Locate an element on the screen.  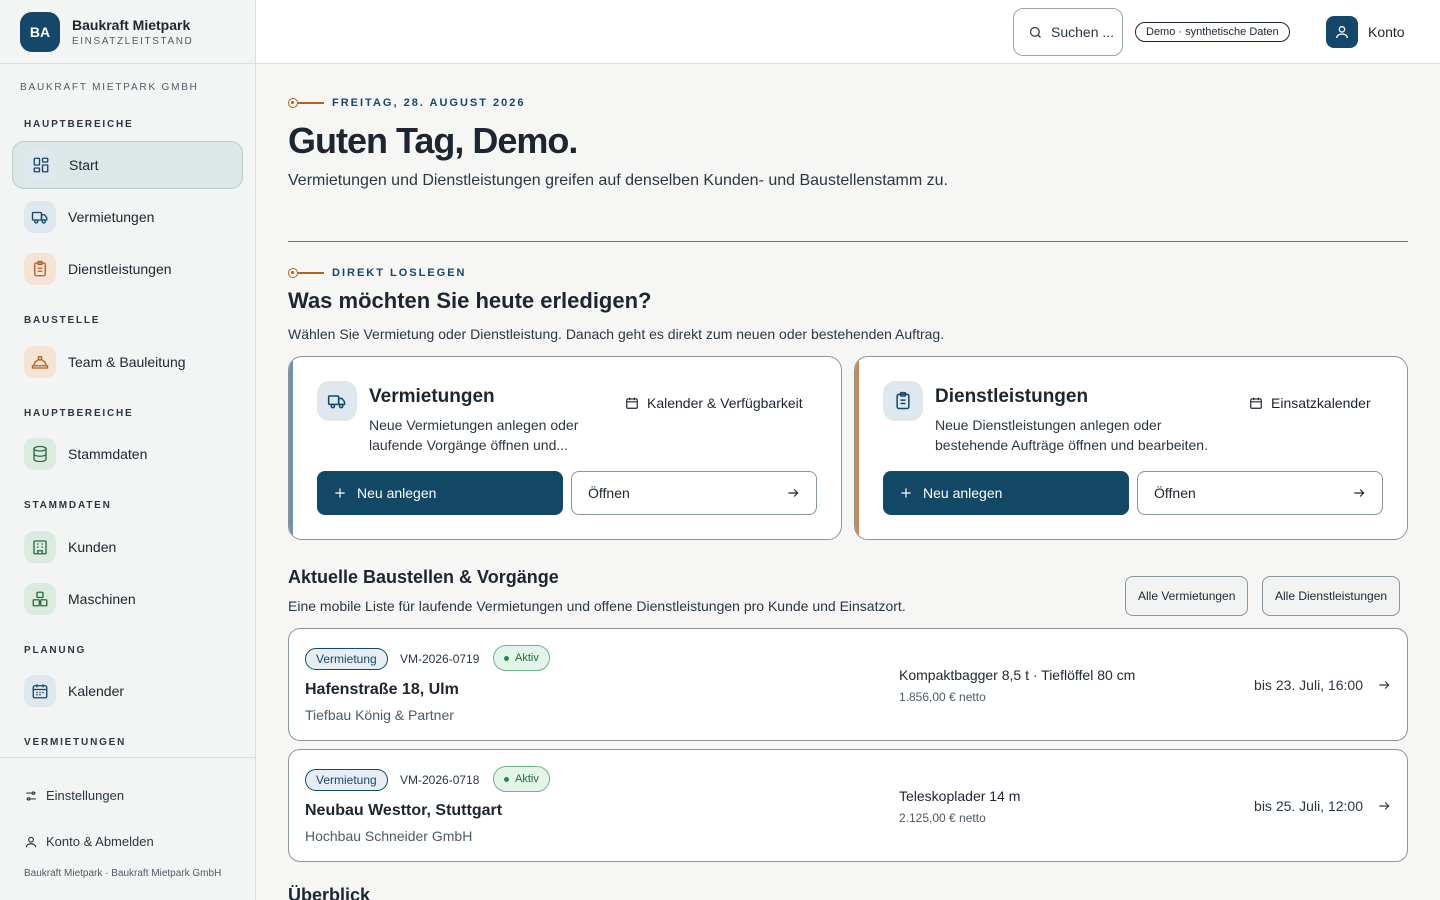
row-date: bis 25. Juli, 12:00 is located at coordinates (1322, 806).